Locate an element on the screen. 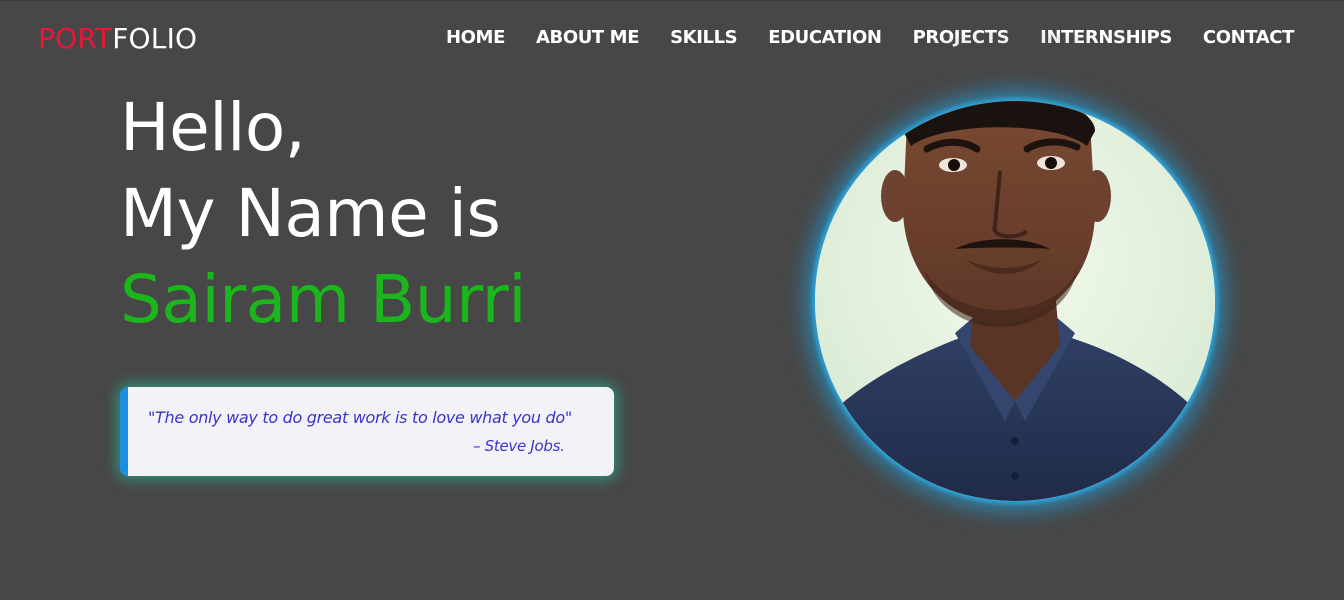 The height and width of the screenshot is (600, 1344). nav-education: EDUCATION is located at coordinates (825, 38).